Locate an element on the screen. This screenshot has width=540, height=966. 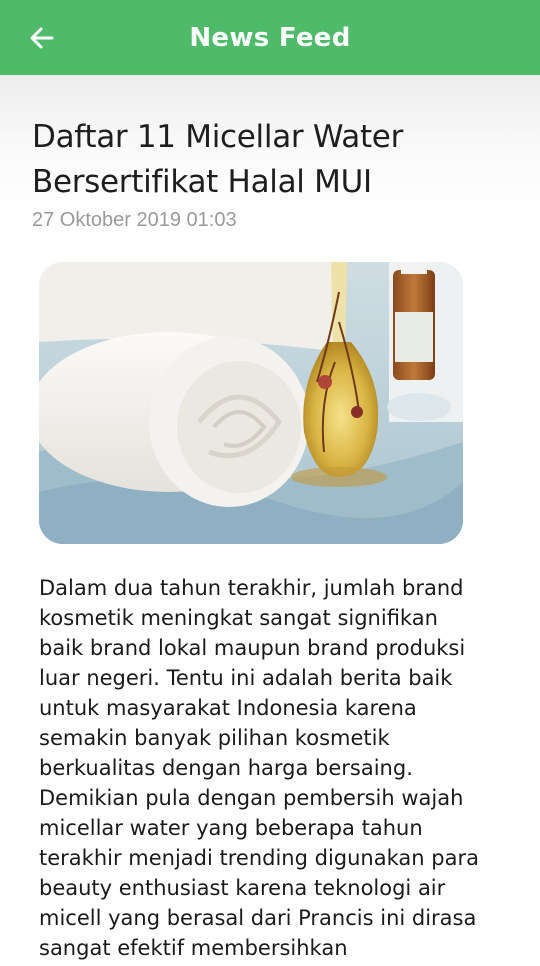
page-title: News Feed is located at coordinates (270, 37).